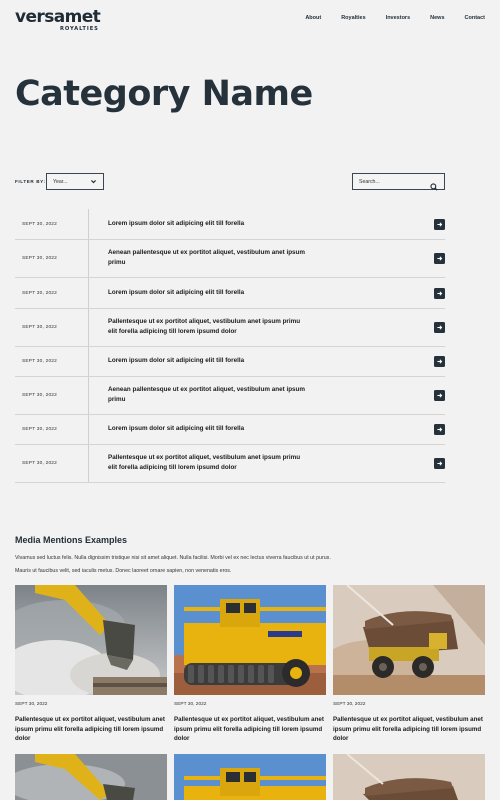 The image size is (500, 800). Describe the element at coordinates (475, 18) in the screenshot. I see `nav-item-contact: Contact` at that location.